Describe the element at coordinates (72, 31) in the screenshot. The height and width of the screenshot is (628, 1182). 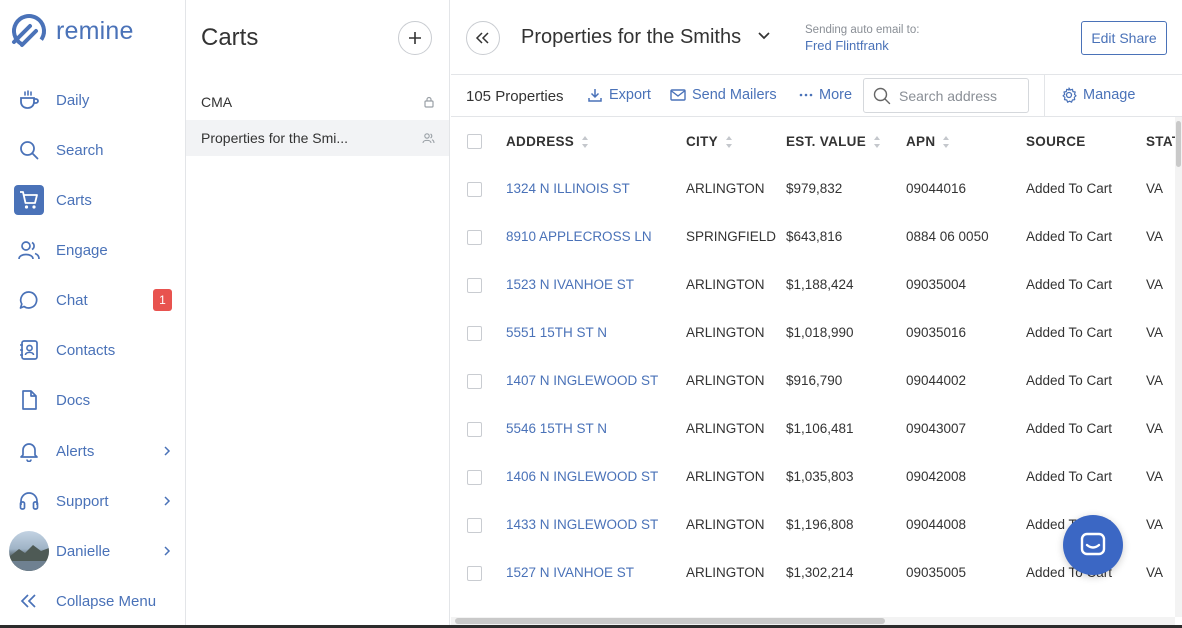
I see `remine-logo: remine` at that location.